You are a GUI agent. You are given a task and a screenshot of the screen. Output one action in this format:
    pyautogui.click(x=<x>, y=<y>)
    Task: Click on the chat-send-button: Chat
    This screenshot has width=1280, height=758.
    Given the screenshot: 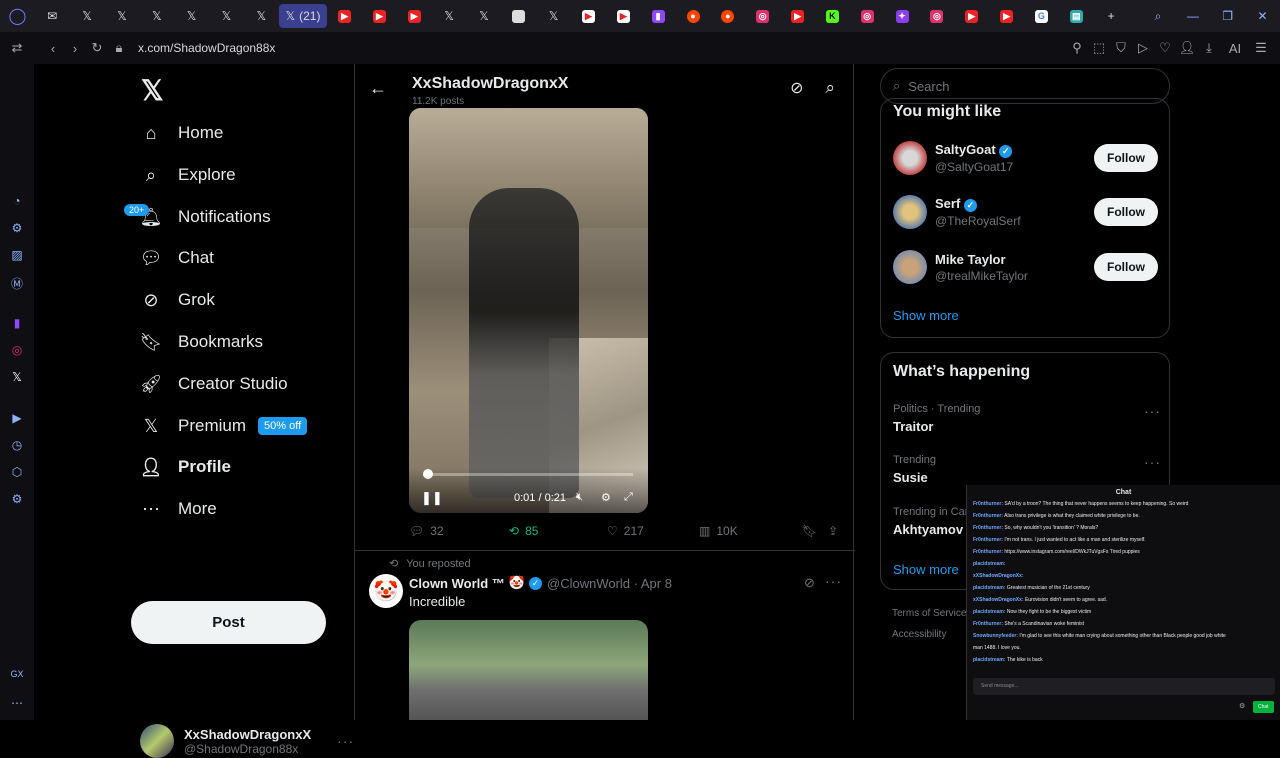 What is the action you would take?
    pyautogui.click(x=1263, y=707)
    